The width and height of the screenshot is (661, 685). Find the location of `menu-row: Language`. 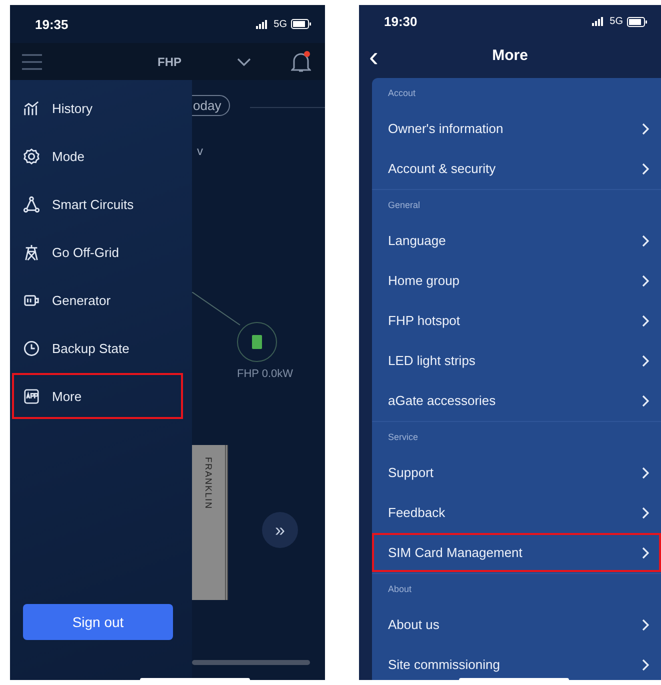

menu-row: Language is located at coordinates (516, 240).